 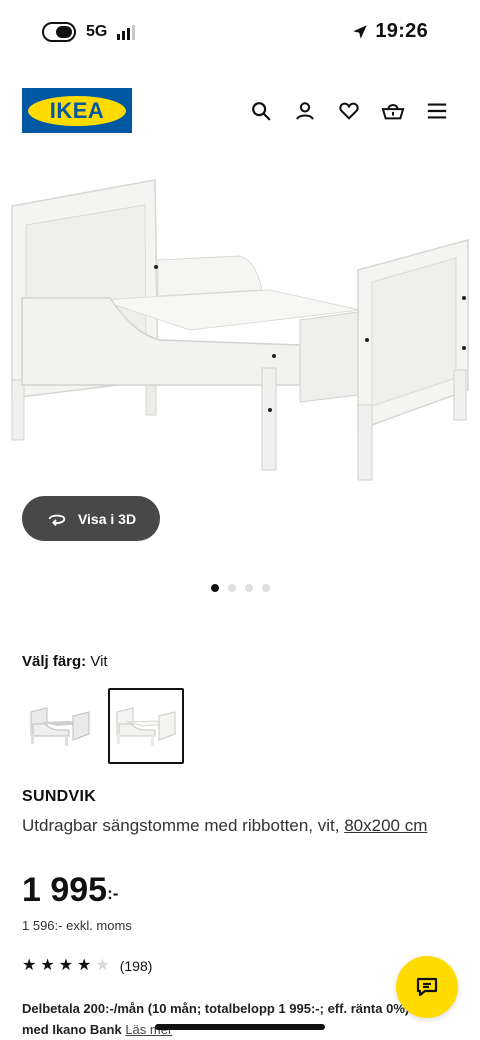 I want to click on status-bar: 5G 19:26, so click(x=240, y=32).